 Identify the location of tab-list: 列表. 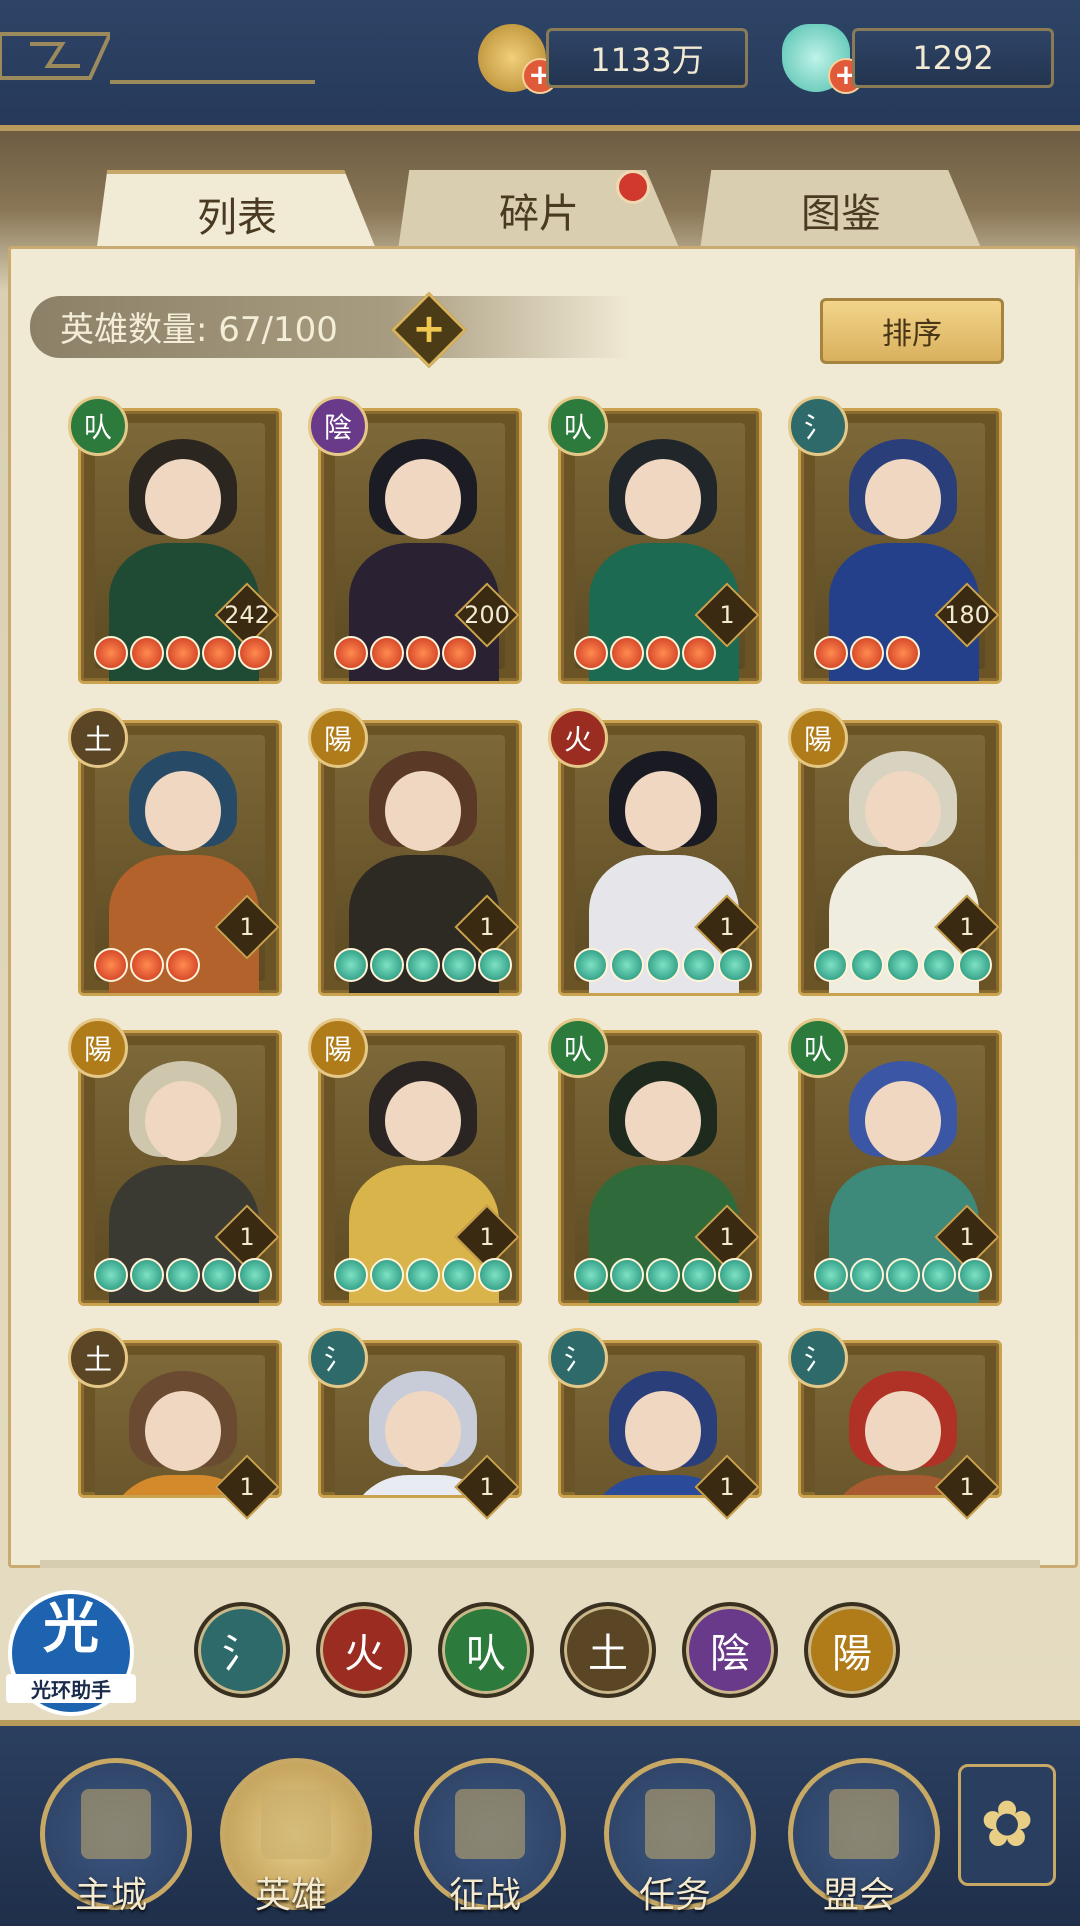
(237, 212).